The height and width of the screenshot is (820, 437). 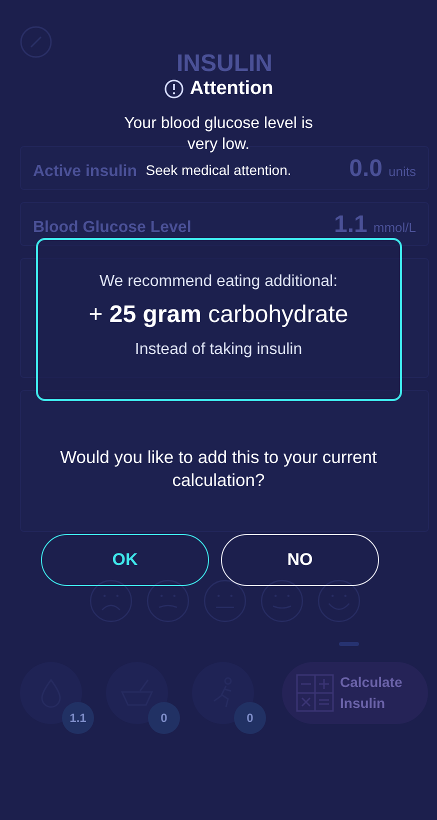 I want to click on blood-glucose-label: Blood Glucose Level, so click(x=112, y=228).